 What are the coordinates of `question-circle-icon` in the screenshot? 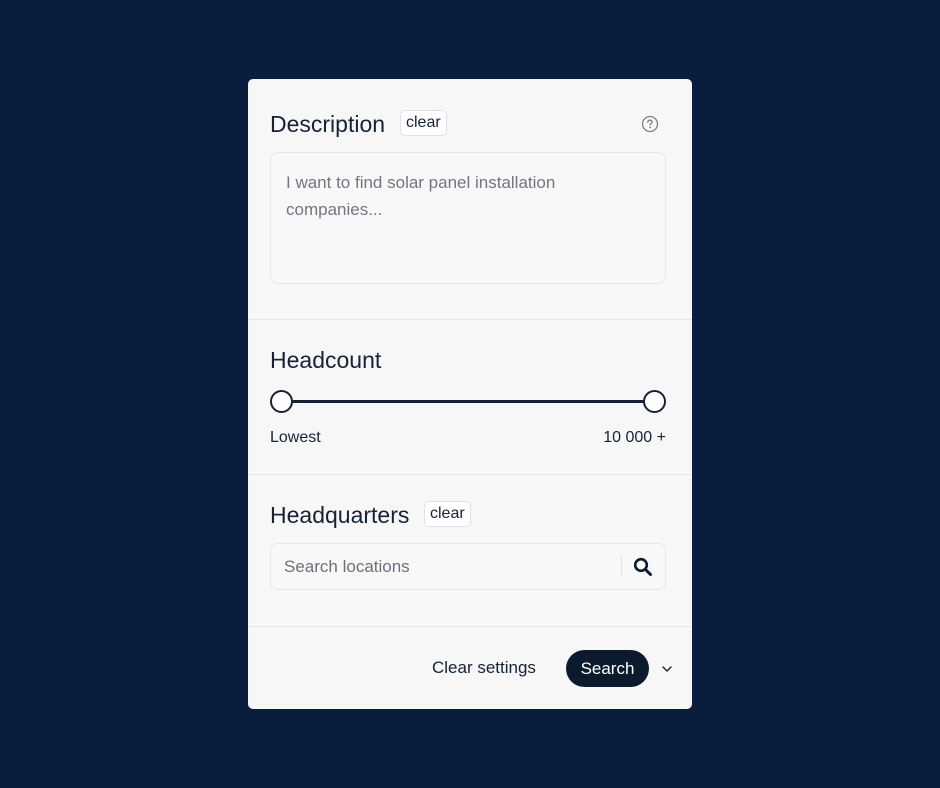 It's located at (650, 124).